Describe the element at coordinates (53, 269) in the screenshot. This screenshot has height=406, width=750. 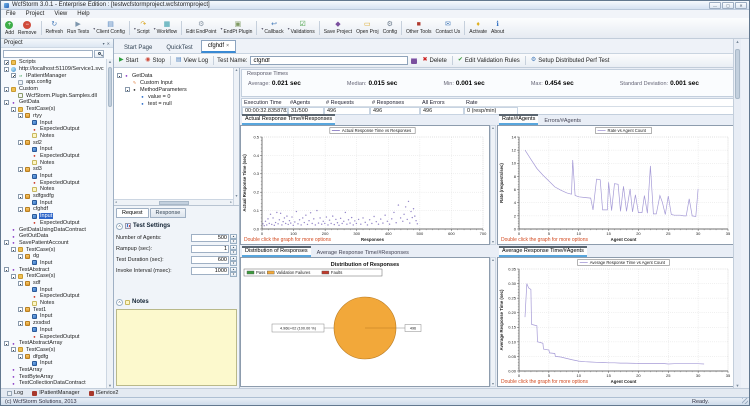
I see `tree-item: ● TestAbstract` at that location.